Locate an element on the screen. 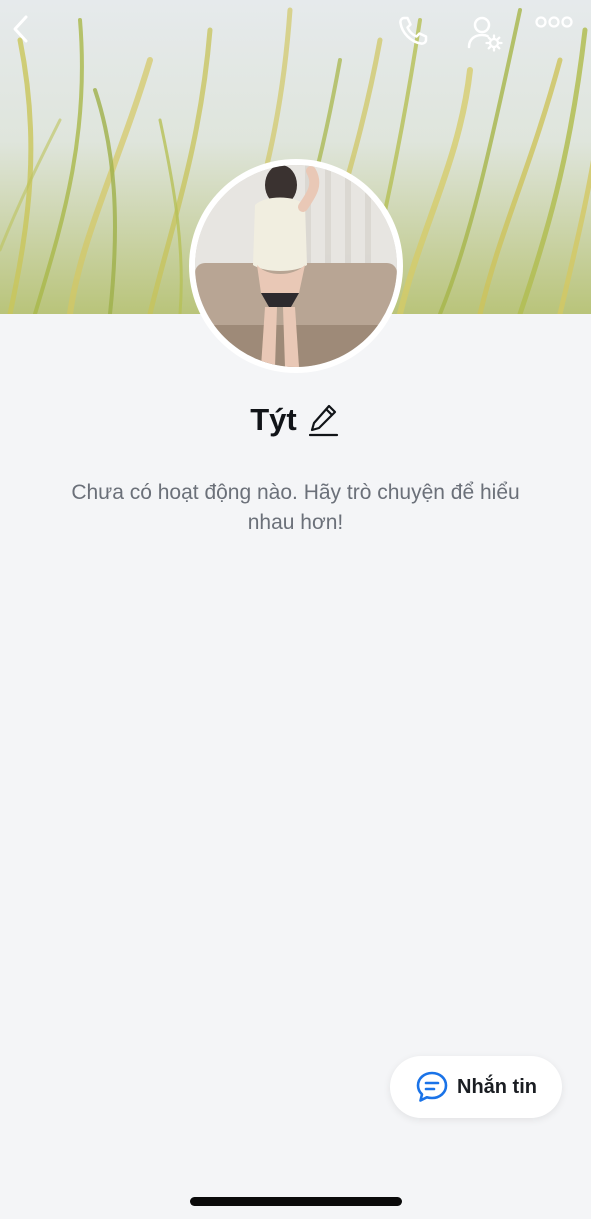 The height and width of the screenshot is (1219, 591). avatar-image is located at coordinates (296, 266).